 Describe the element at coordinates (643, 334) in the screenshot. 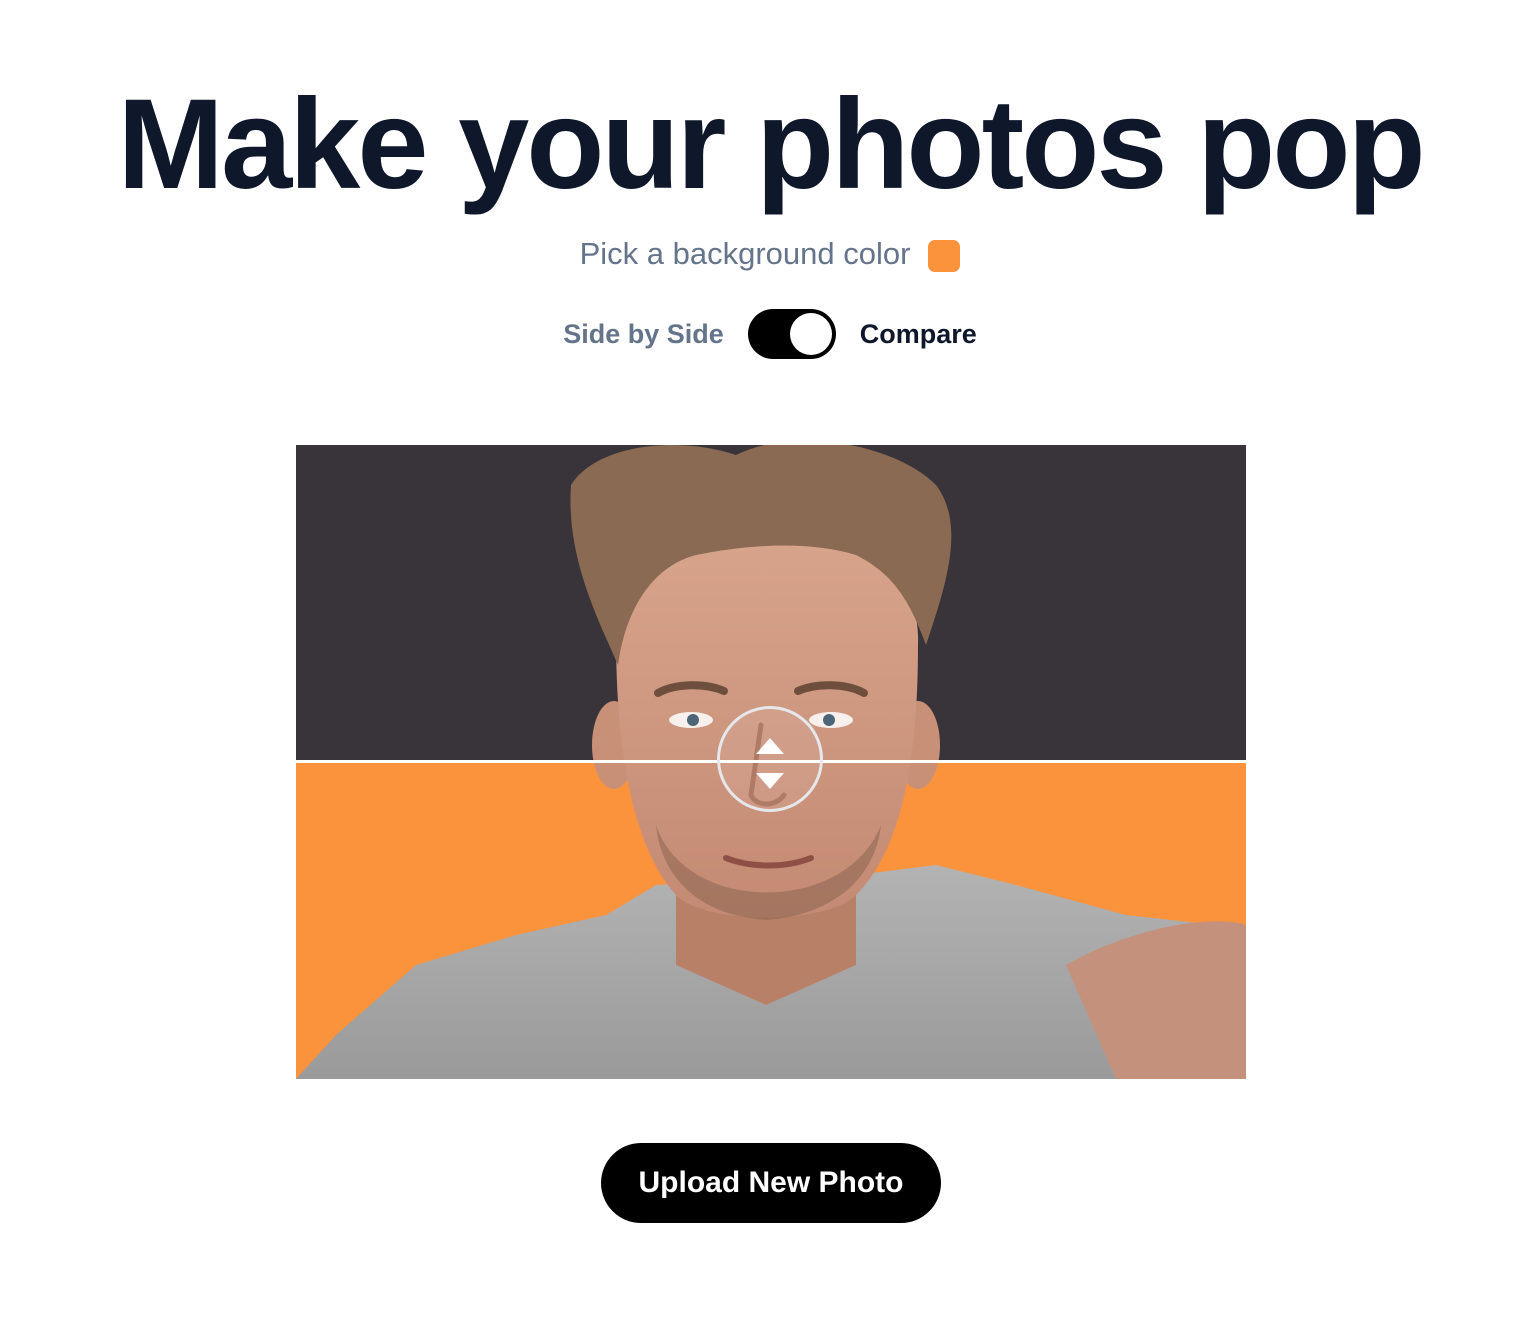

I see `side-by-side-label: Side by Side` at that location.